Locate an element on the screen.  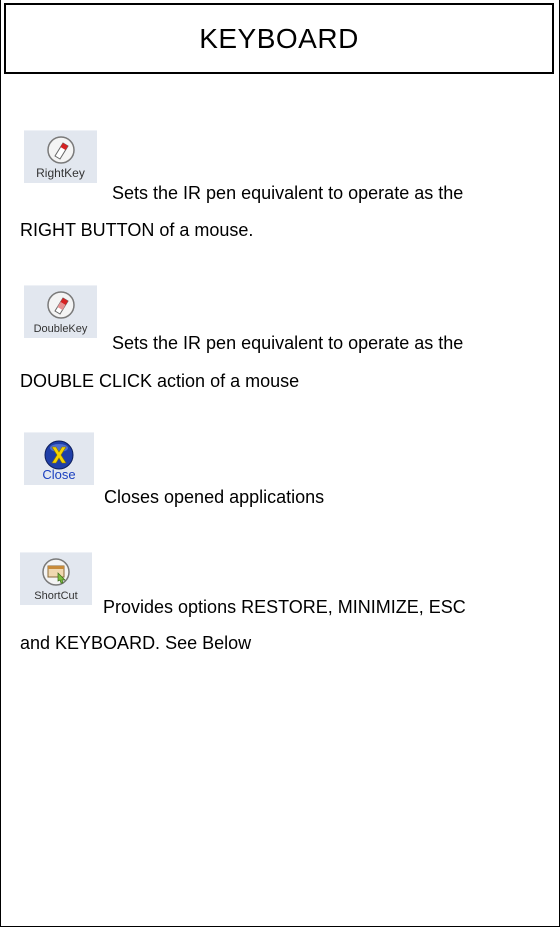
right-key-button: RightKey is located at coordinates (60, 156).